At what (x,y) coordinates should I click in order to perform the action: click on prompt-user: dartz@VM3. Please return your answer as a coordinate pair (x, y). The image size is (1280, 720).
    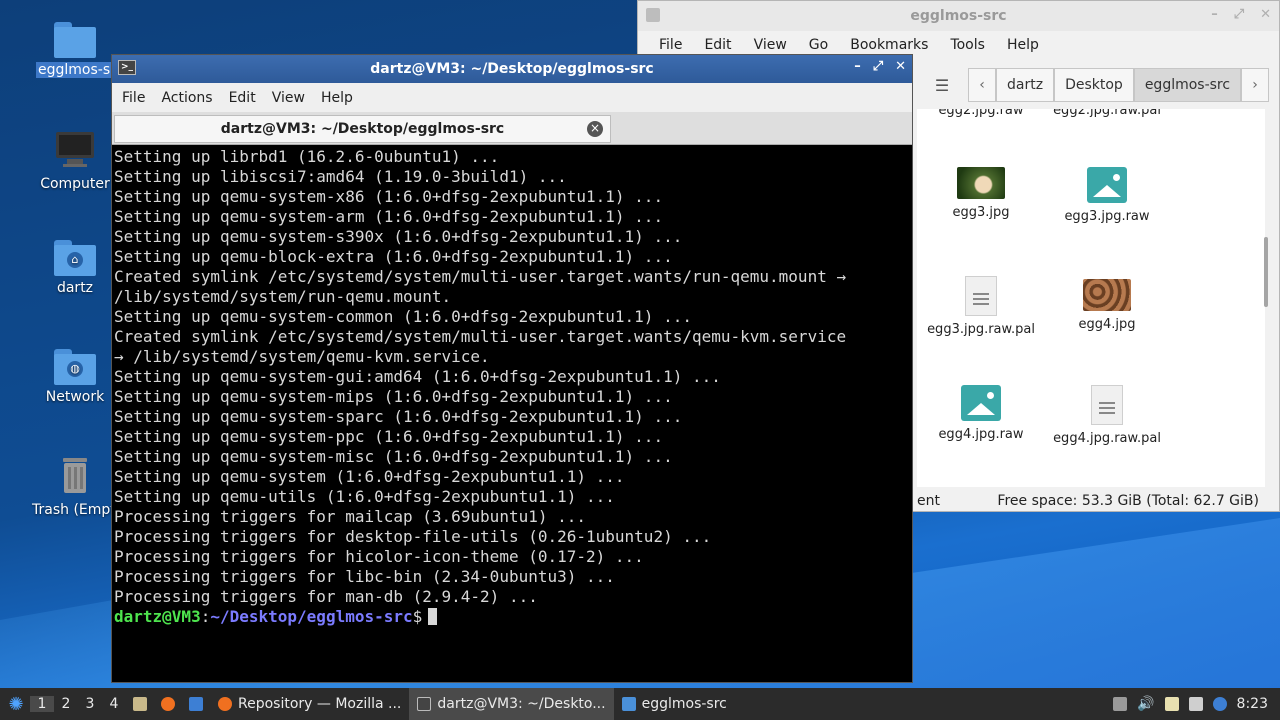
    Looking at the image, I should click on (157, 616).